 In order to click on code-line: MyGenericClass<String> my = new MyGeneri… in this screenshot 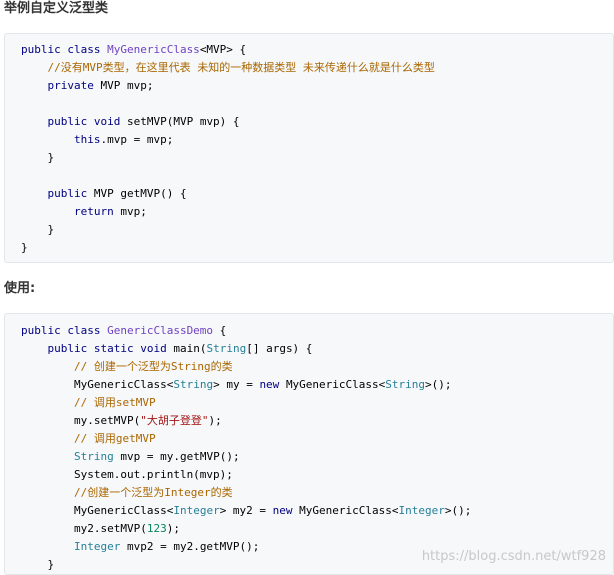, I will do `click(236, 385)`.